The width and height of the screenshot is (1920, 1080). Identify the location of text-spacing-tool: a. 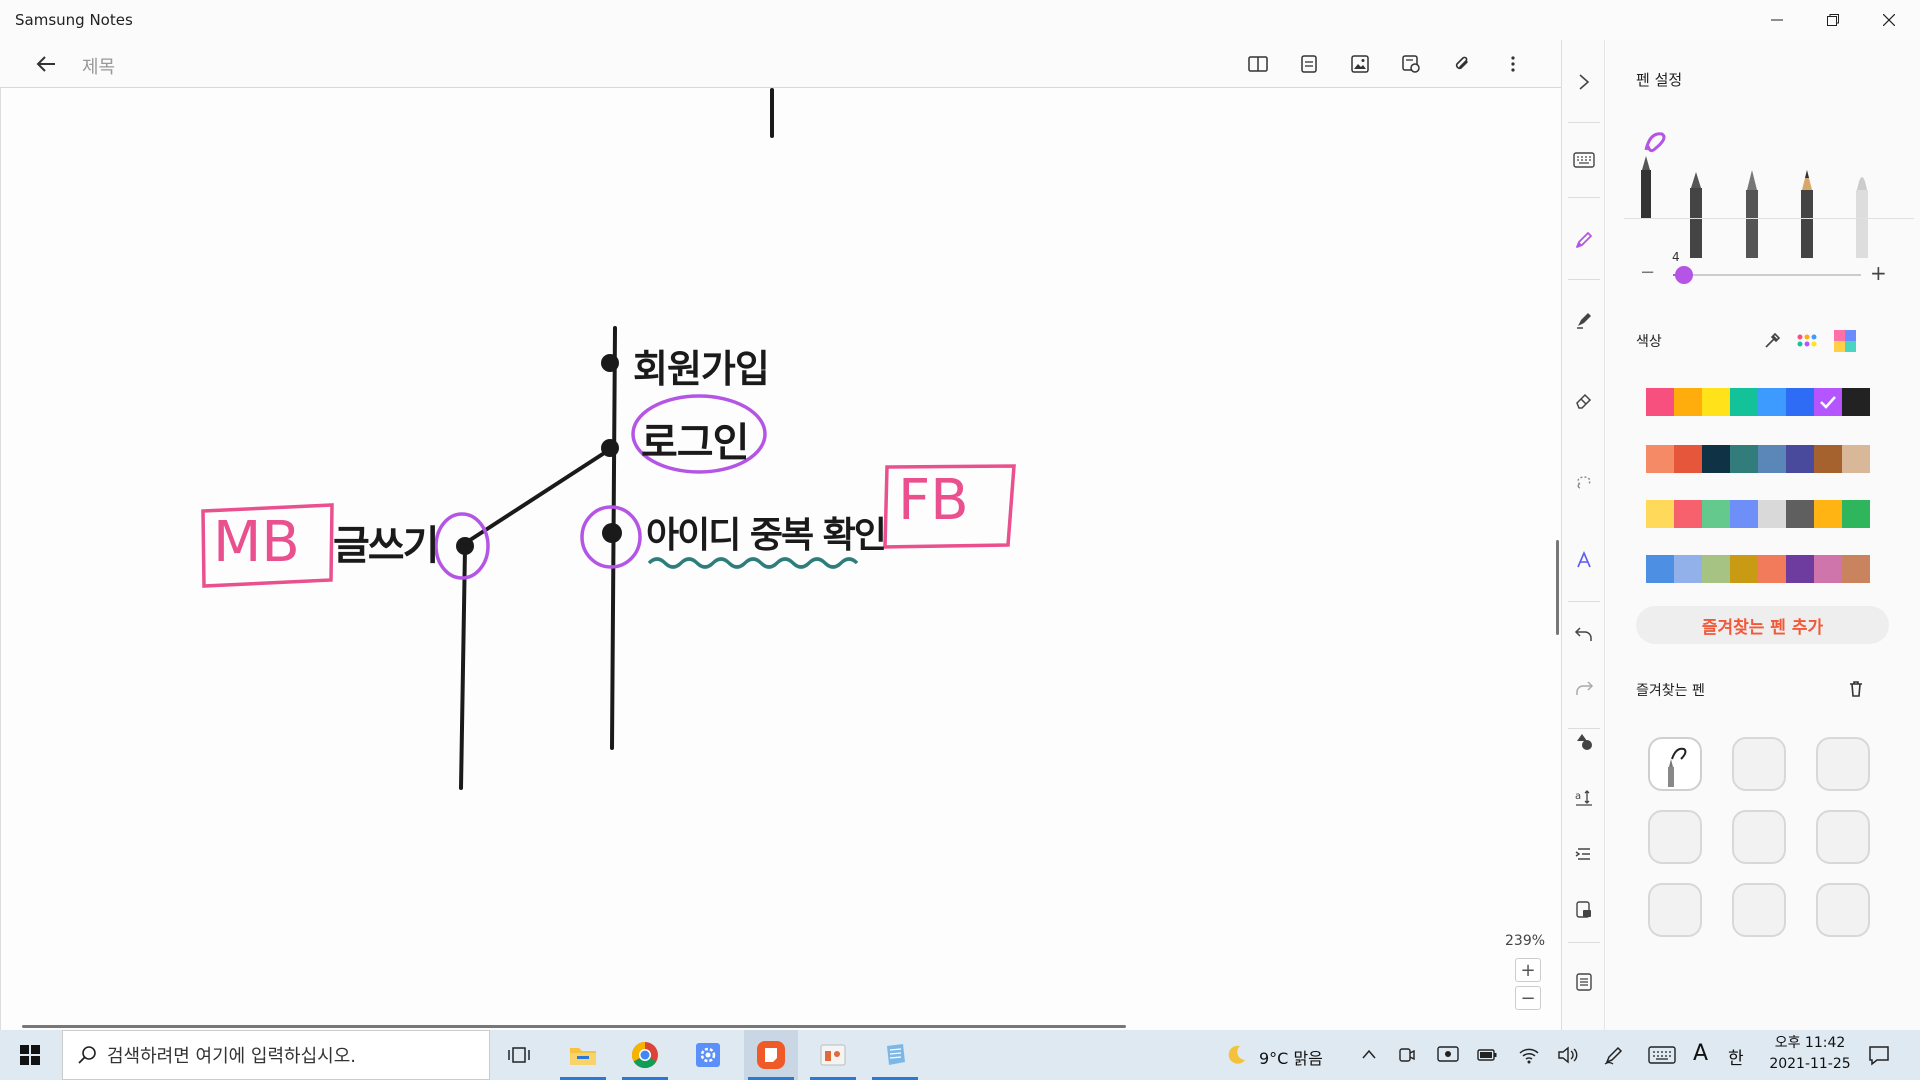
(1584, 798).